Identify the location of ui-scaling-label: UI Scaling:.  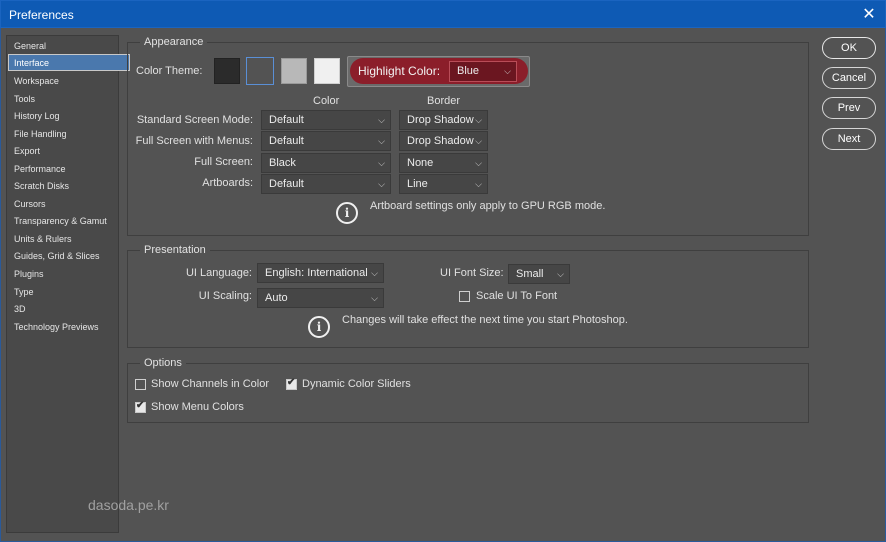
(225, 296).